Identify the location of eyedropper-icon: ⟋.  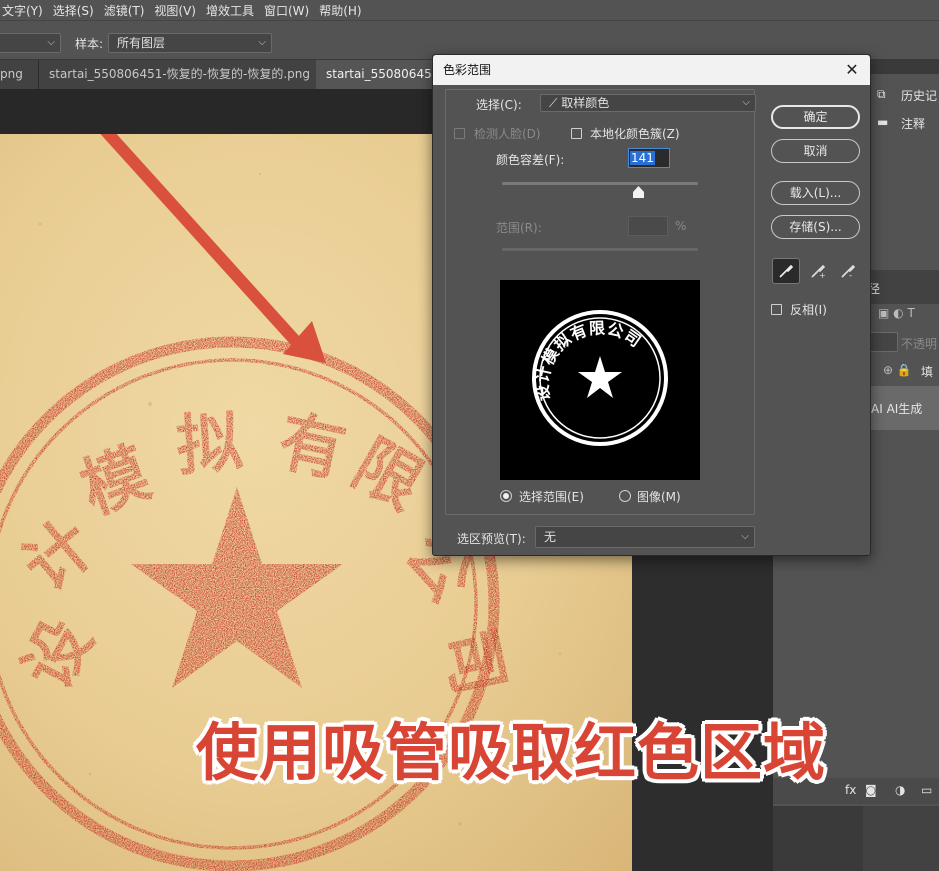
(555, 103).